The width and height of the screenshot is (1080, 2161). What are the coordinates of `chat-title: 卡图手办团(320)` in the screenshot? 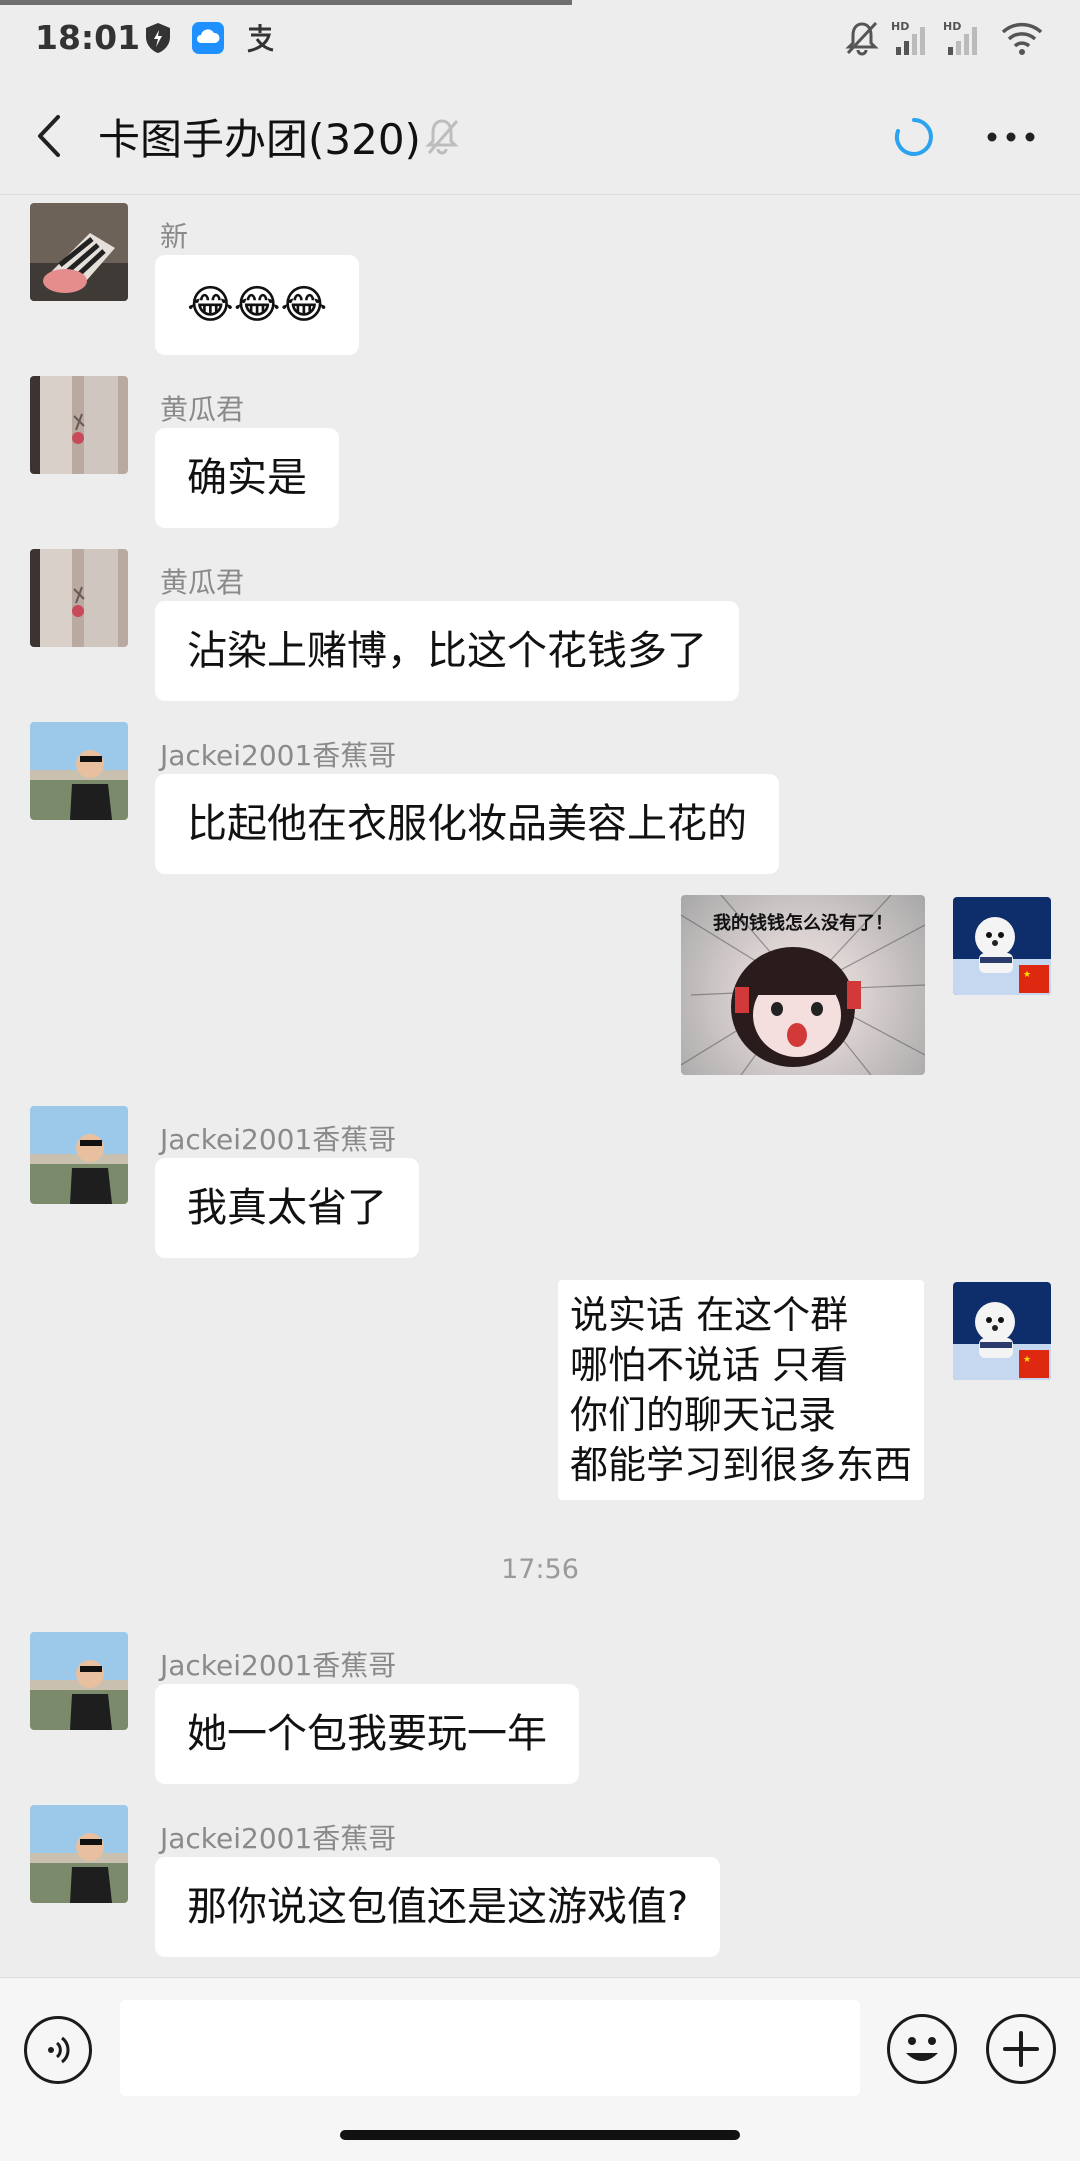 It's located at (259, 136).